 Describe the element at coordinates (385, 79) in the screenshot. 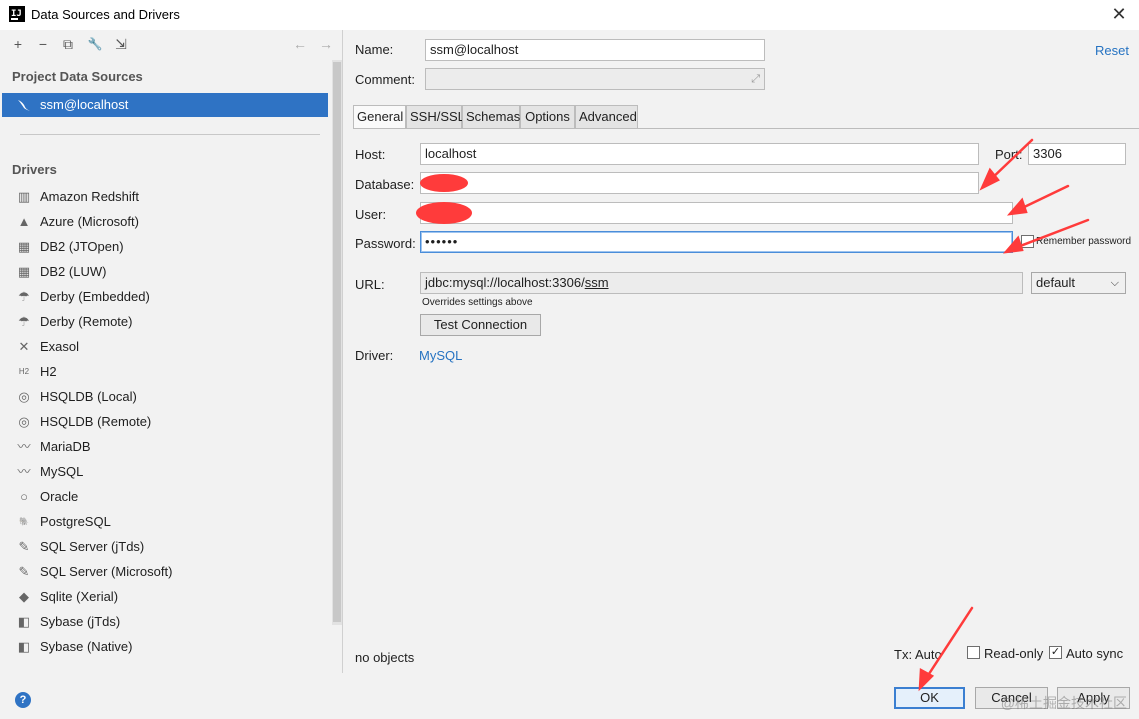

I see `comment-label: Comment:` at that location.